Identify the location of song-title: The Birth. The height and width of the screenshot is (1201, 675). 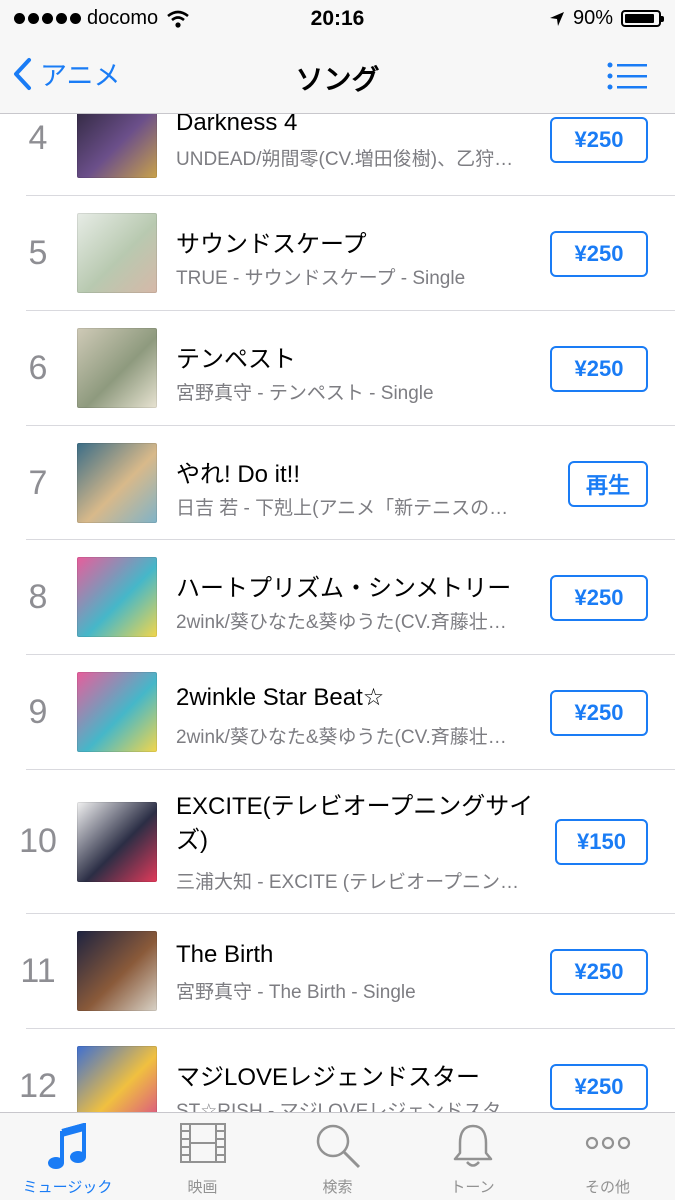
(225, 954).